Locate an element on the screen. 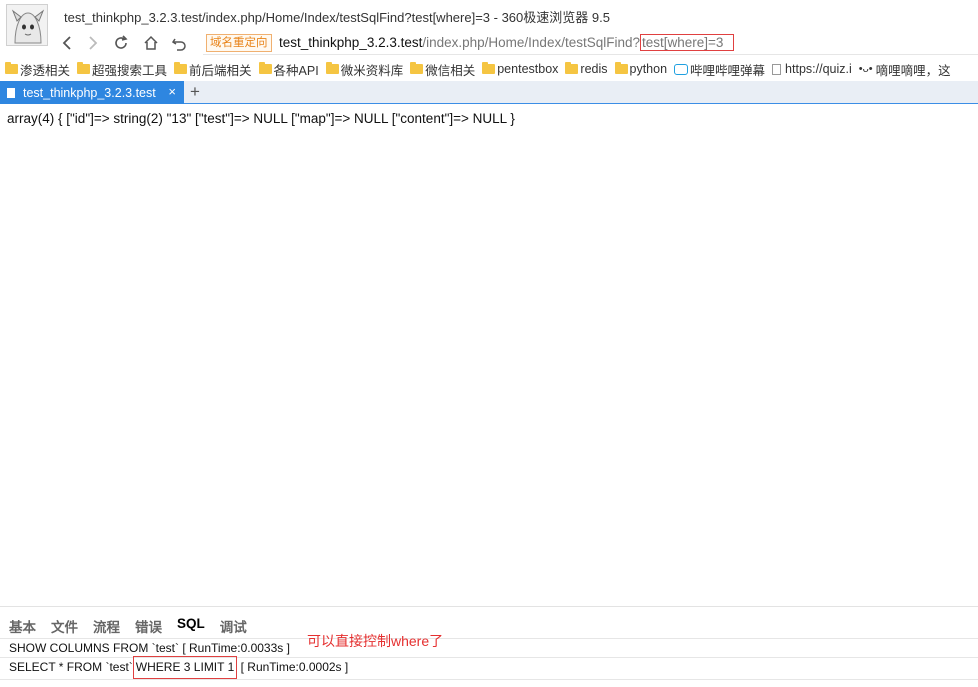 Image resolution: width=978 pixels, height=687 pixels. bookmark-link: 哔哩哔哩弹幕 is located at coordinates (719, 69).